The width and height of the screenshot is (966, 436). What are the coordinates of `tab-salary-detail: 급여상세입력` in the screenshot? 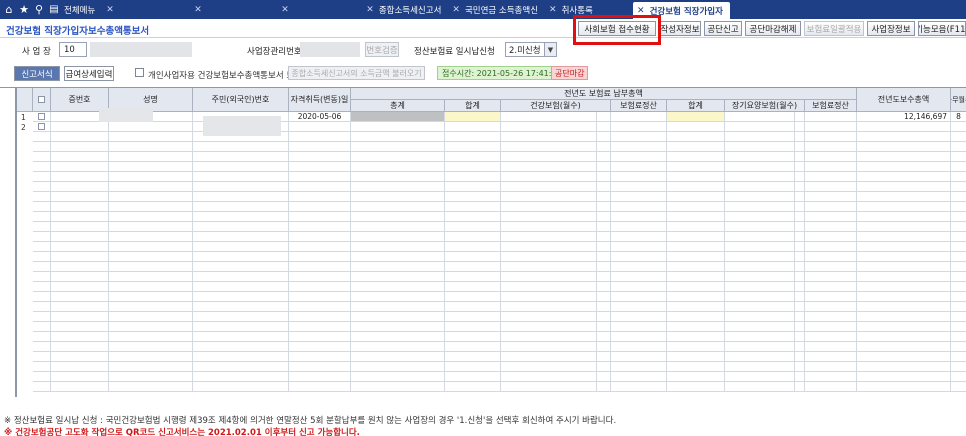 It's located at (89, 73).